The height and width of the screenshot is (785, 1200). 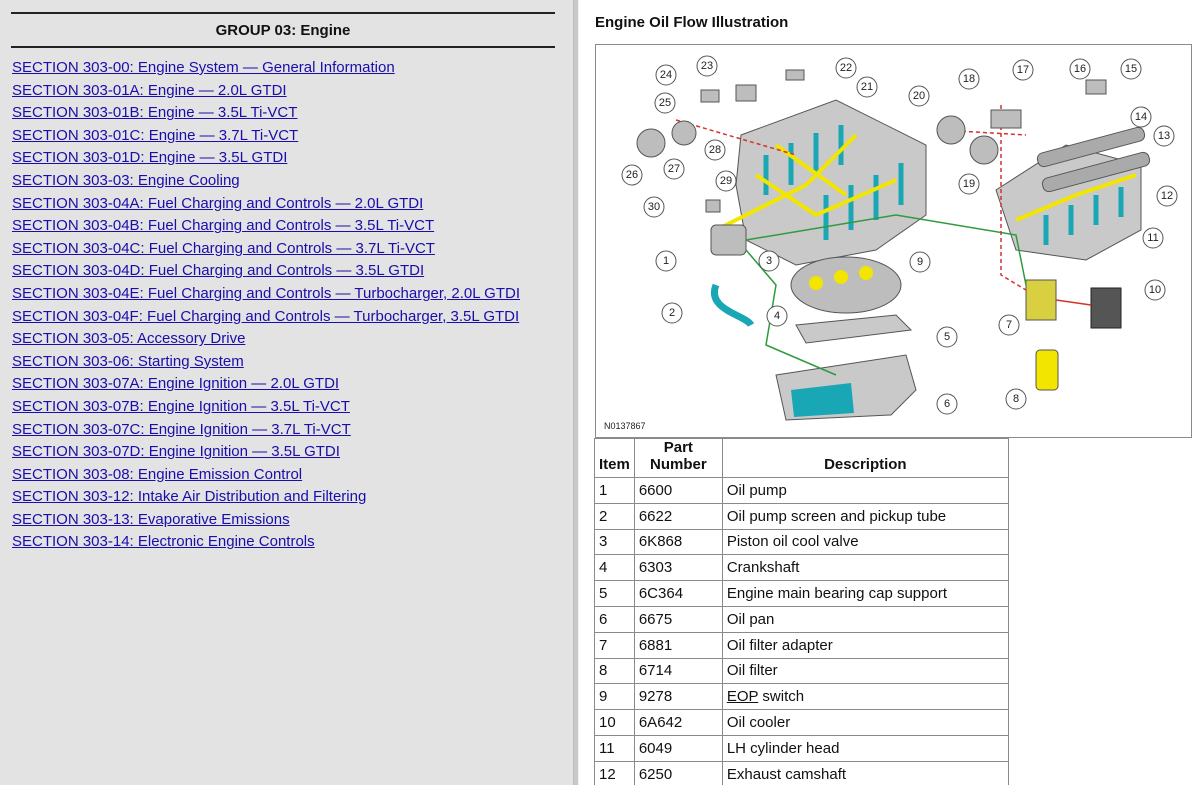 I want to click on callout-1: 1, so click(x=666, y=261).